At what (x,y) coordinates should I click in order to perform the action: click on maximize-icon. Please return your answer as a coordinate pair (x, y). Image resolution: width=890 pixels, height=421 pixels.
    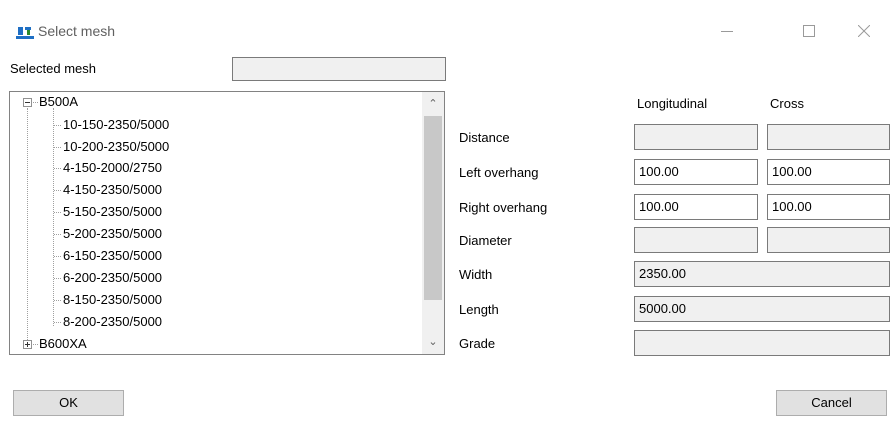
    Looking at the image, I should click on (809, 31).